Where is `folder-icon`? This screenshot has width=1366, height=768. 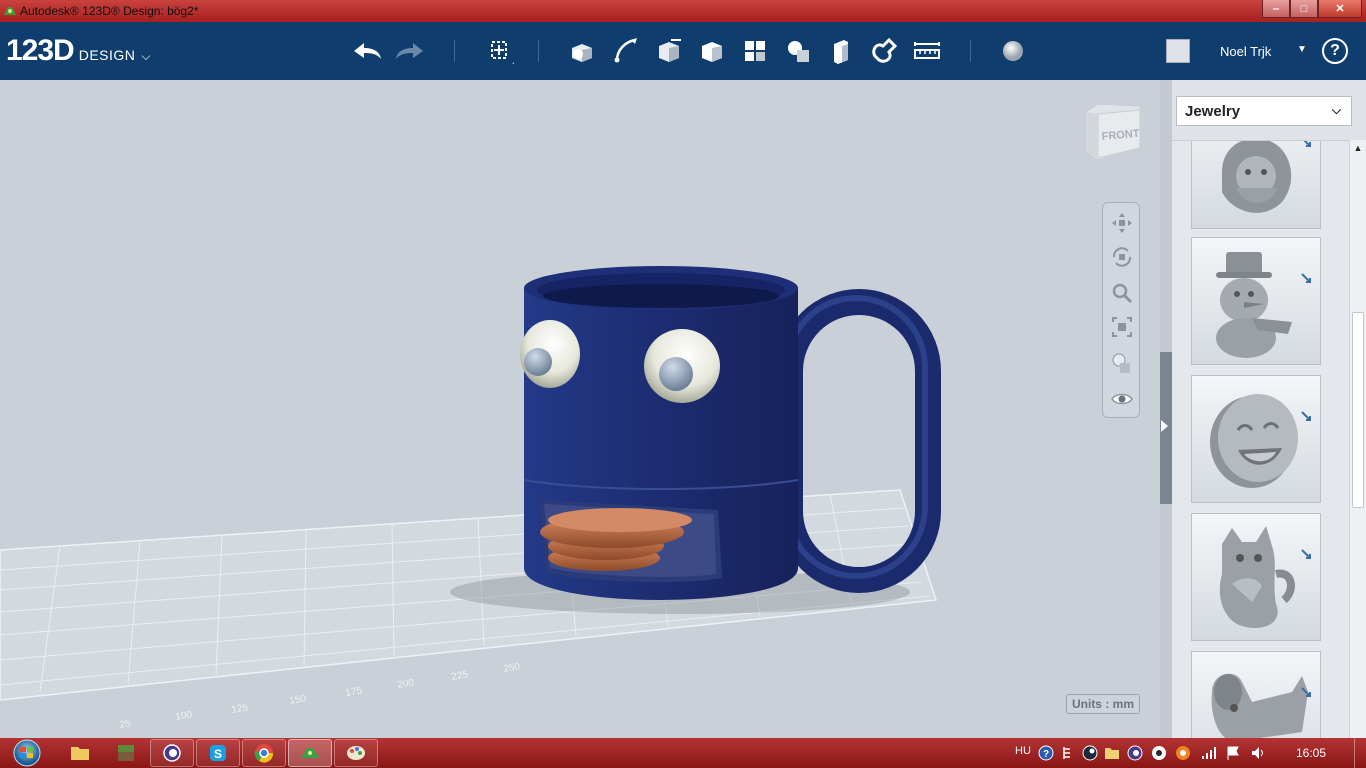 folder-icon is located at coordinates (80, 753).